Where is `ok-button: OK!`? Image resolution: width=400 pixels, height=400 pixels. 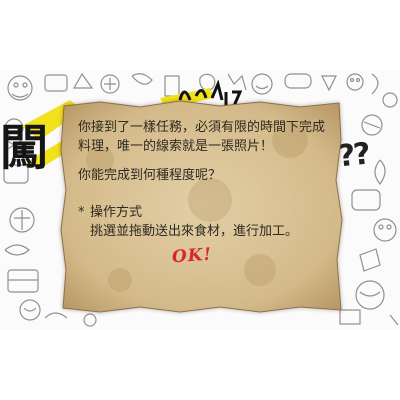 ok-button: OK! is located at coordinates (191, 256).